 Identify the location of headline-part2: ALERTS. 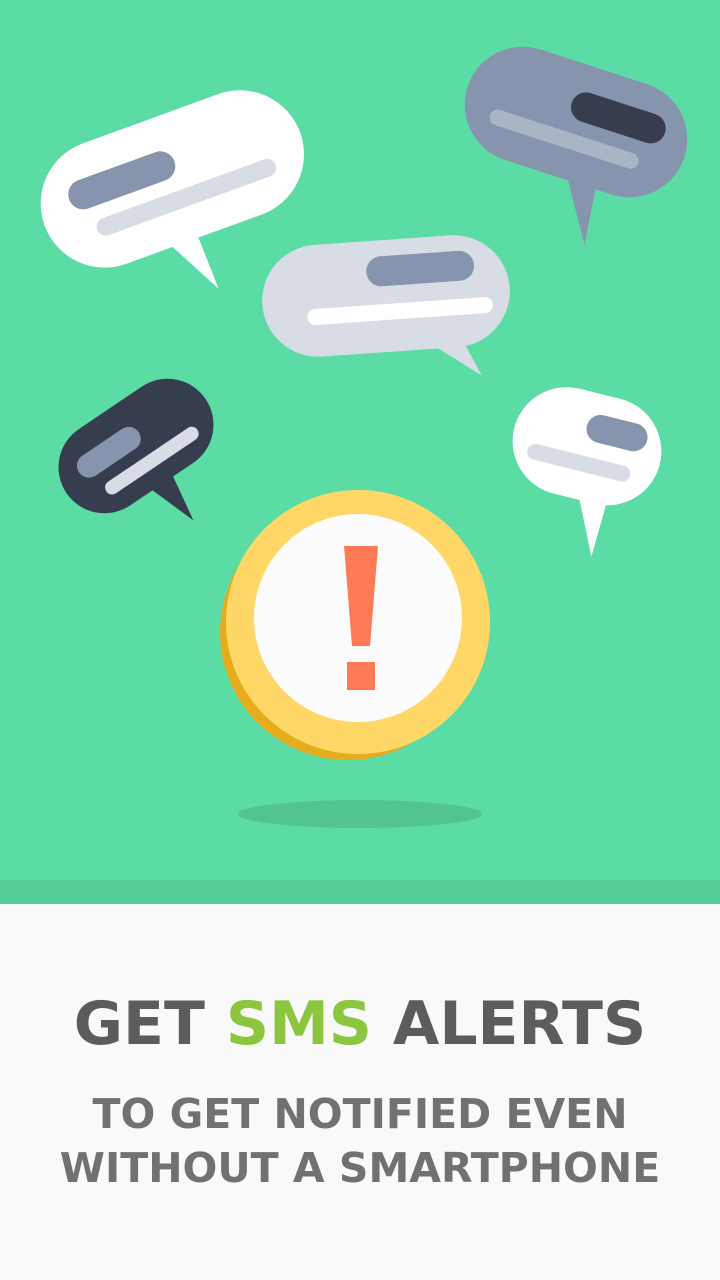
(509, 1024).